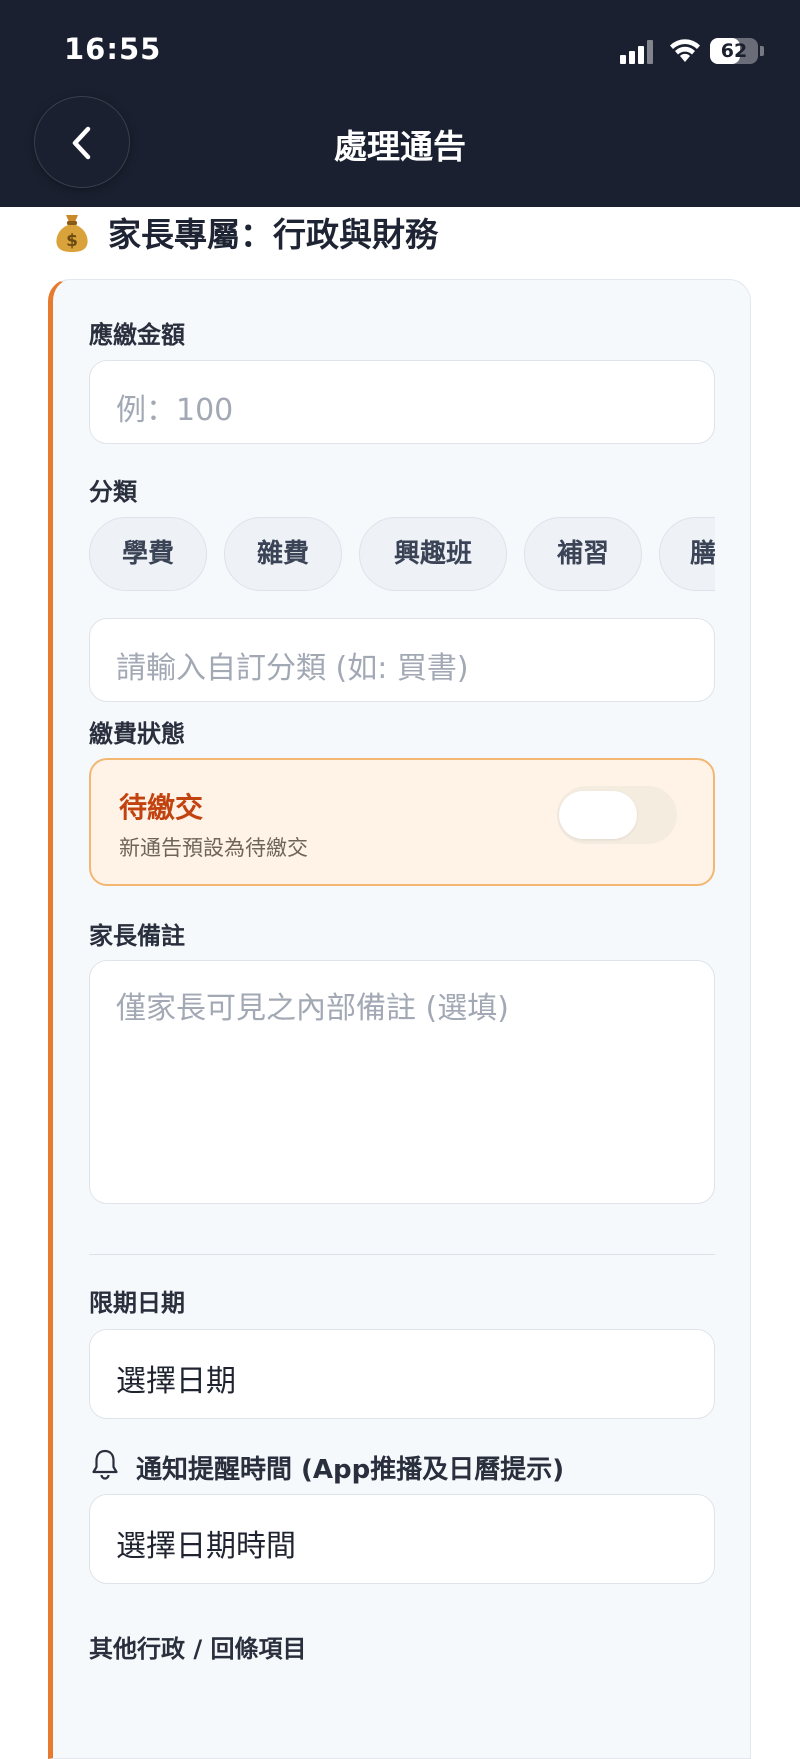 The width and height of the screenshot is (800, 1759). What do you see at coordinates (137, 1303) in the screenshot?
I see `deadline-label: 限期日期` at bounding box center [137, 1303].